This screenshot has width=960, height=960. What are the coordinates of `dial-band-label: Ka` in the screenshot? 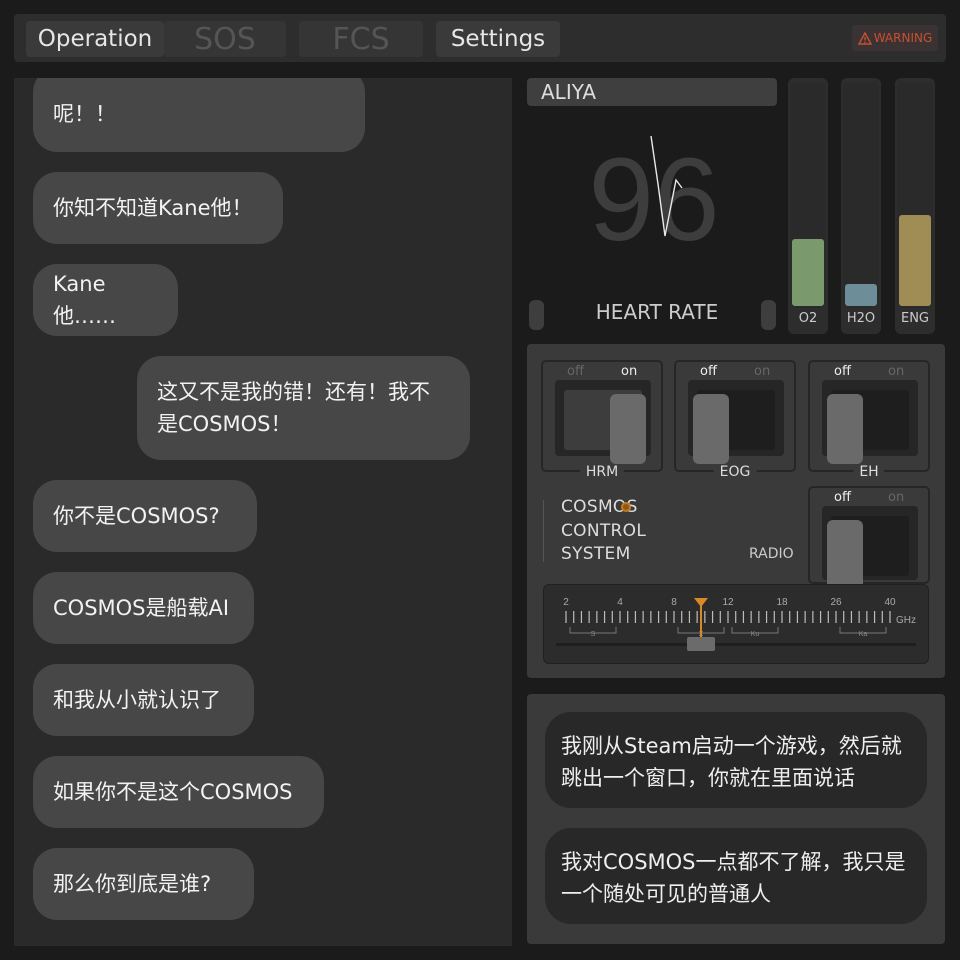 It's located at (863, 634).